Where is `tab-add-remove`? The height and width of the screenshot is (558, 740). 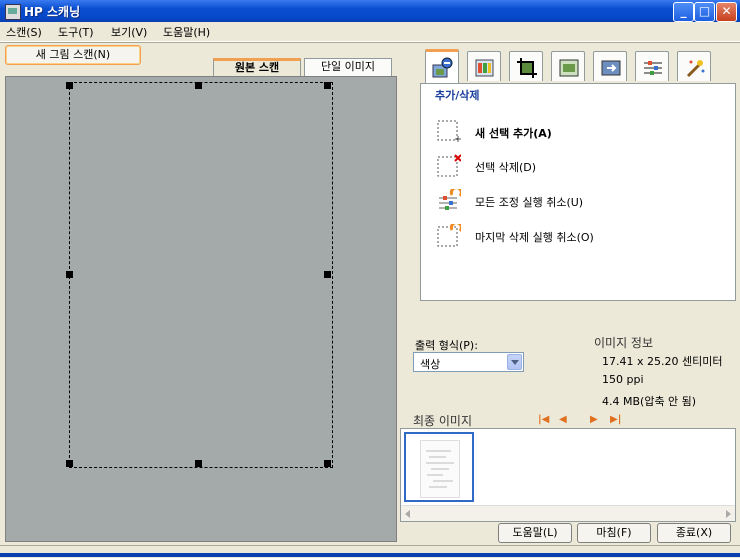 tab-add-remove is located at coordinates (442, 66).